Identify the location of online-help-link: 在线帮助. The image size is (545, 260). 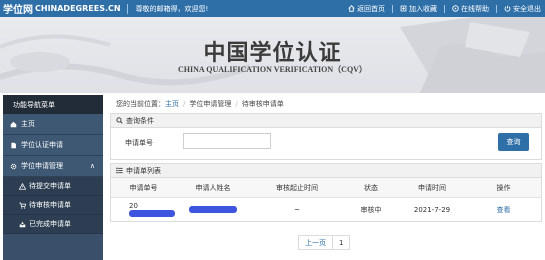
(470, 9).